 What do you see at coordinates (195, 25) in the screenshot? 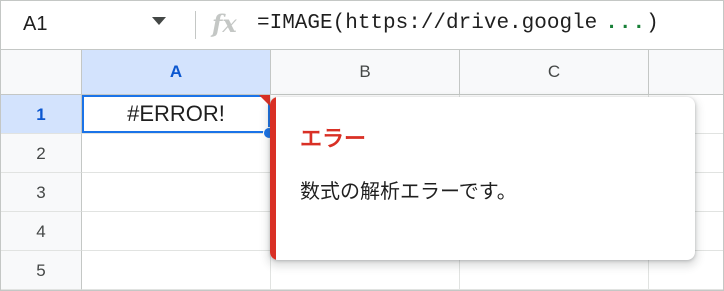
I see `formula-bar-divider` at bounding box center [195, 25].